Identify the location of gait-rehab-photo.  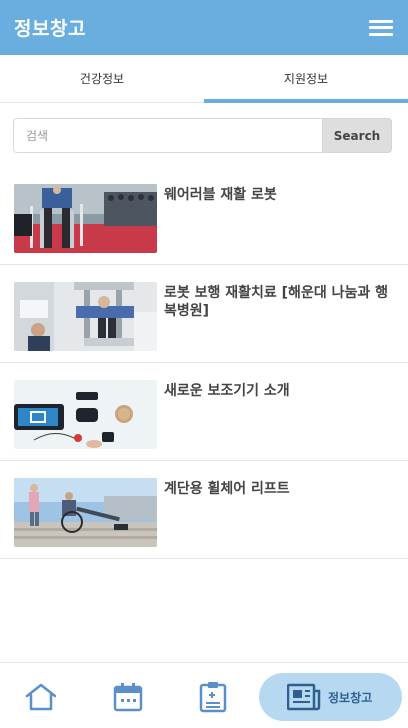
(85, 316).